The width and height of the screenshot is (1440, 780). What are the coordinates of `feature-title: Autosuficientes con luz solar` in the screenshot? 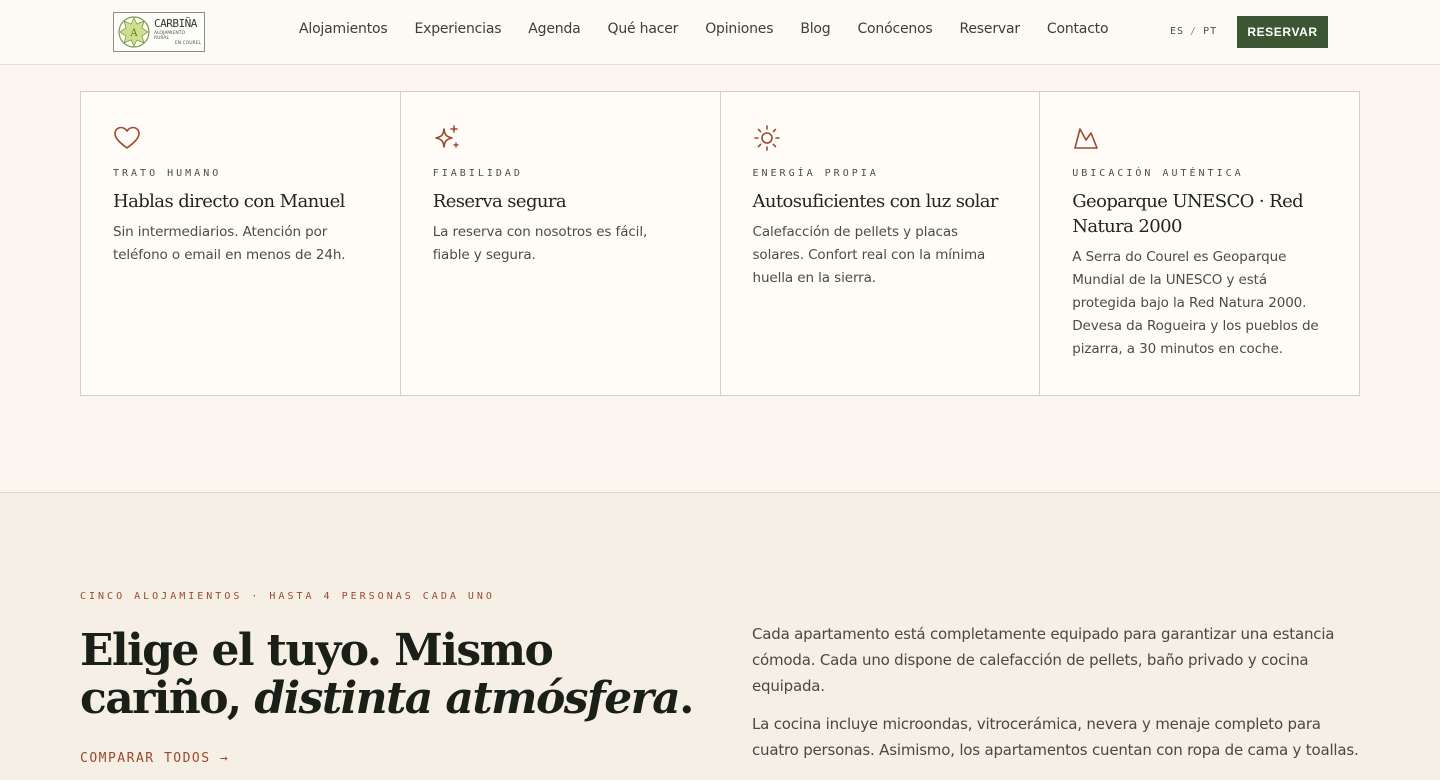 It's located at (875, 201).